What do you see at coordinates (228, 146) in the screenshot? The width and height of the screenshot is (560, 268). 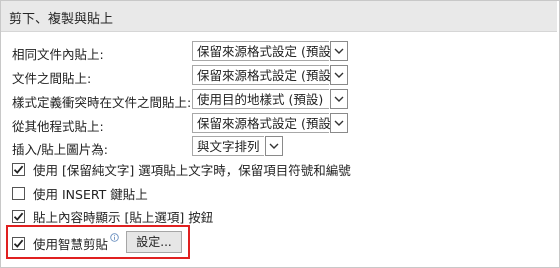 I see `select-value: 與文字排列` at bounding box center [228, 146].